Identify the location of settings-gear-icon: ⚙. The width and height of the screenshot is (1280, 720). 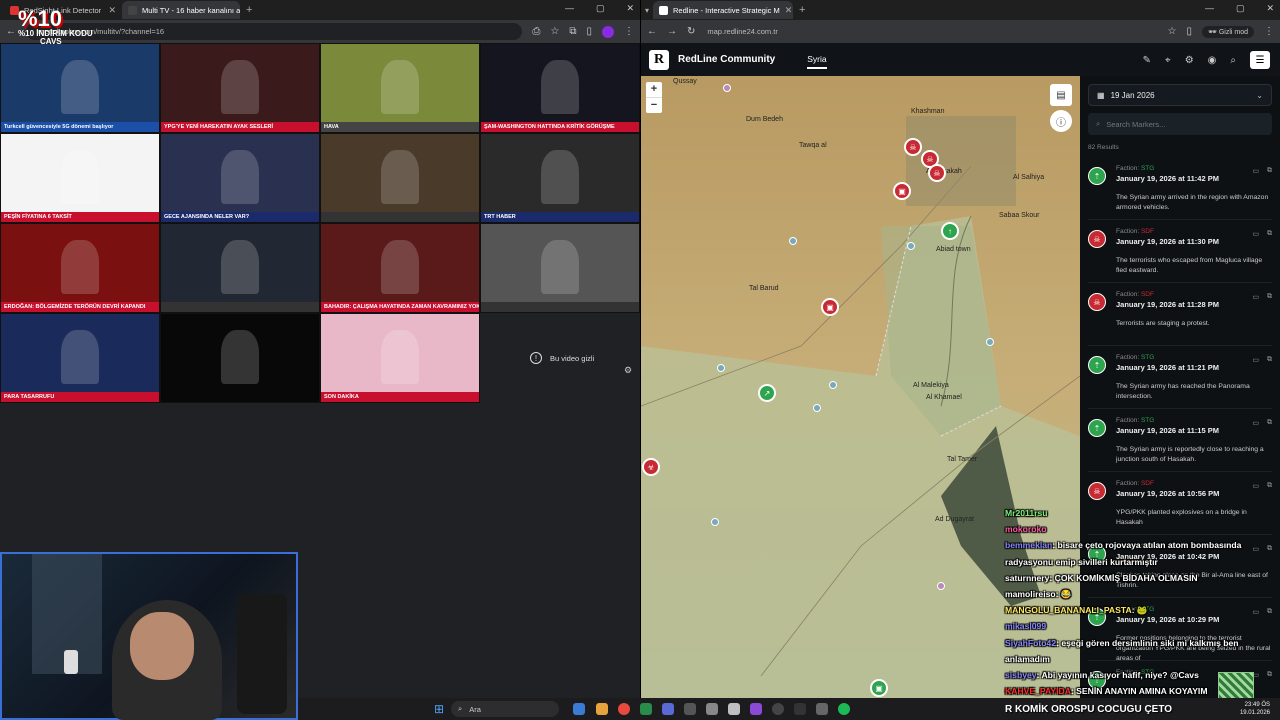
(628, 370).